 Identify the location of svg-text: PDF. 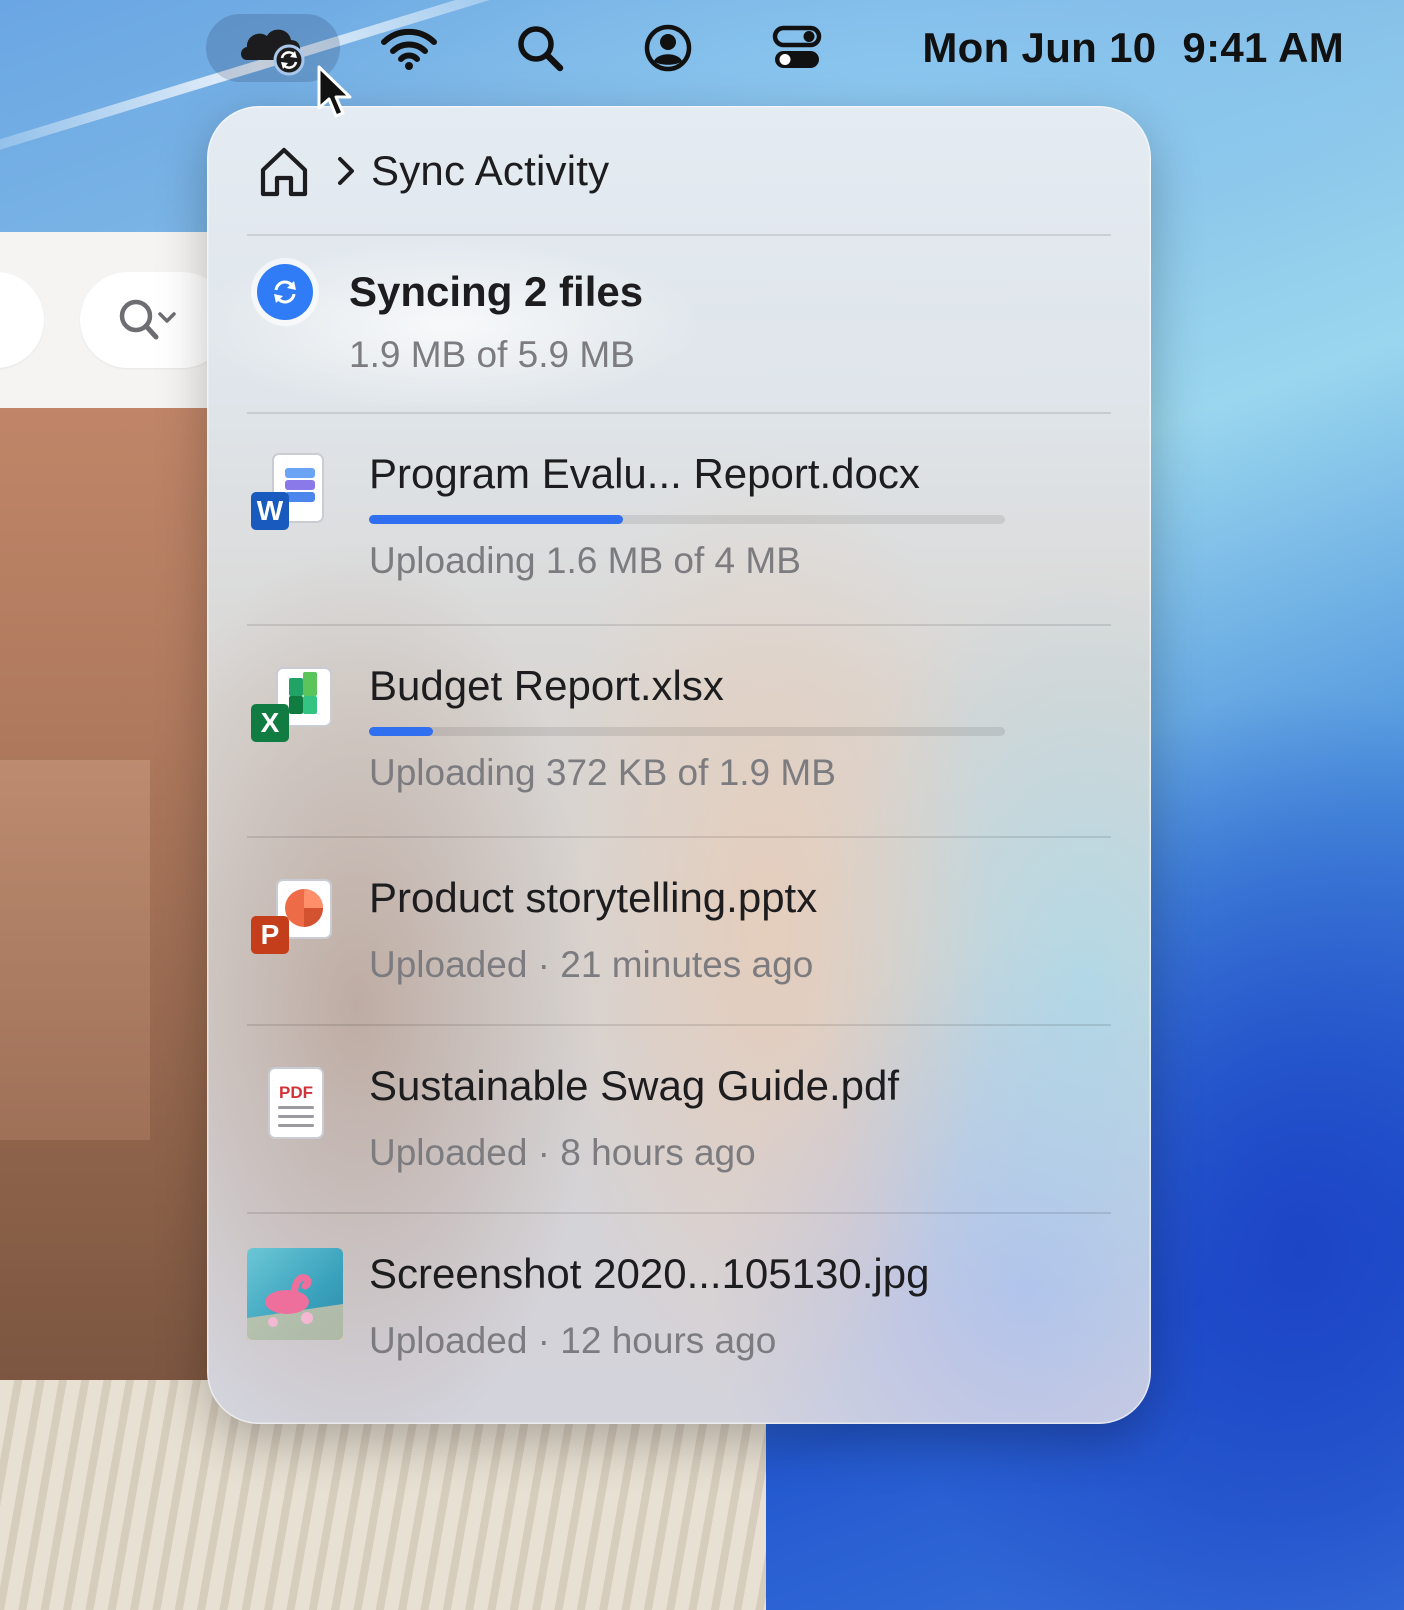
(296, 1092).